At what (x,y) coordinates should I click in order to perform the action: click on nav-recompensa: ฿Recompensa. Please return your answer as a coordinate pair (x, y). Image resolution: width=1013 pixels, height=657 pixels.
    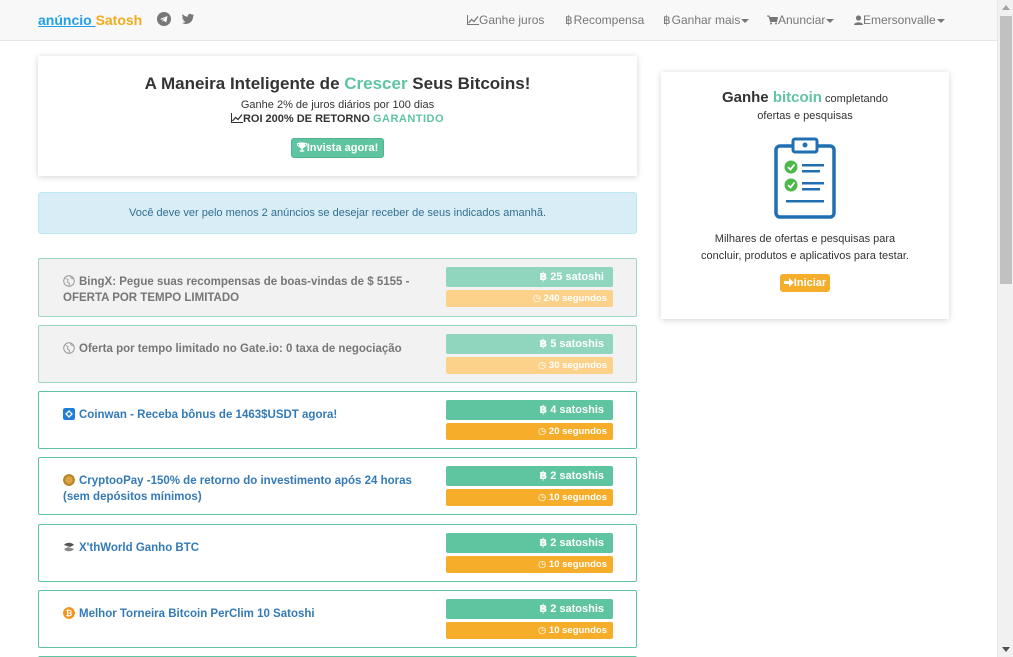
    Looking at the image, I should click on (604, 20).